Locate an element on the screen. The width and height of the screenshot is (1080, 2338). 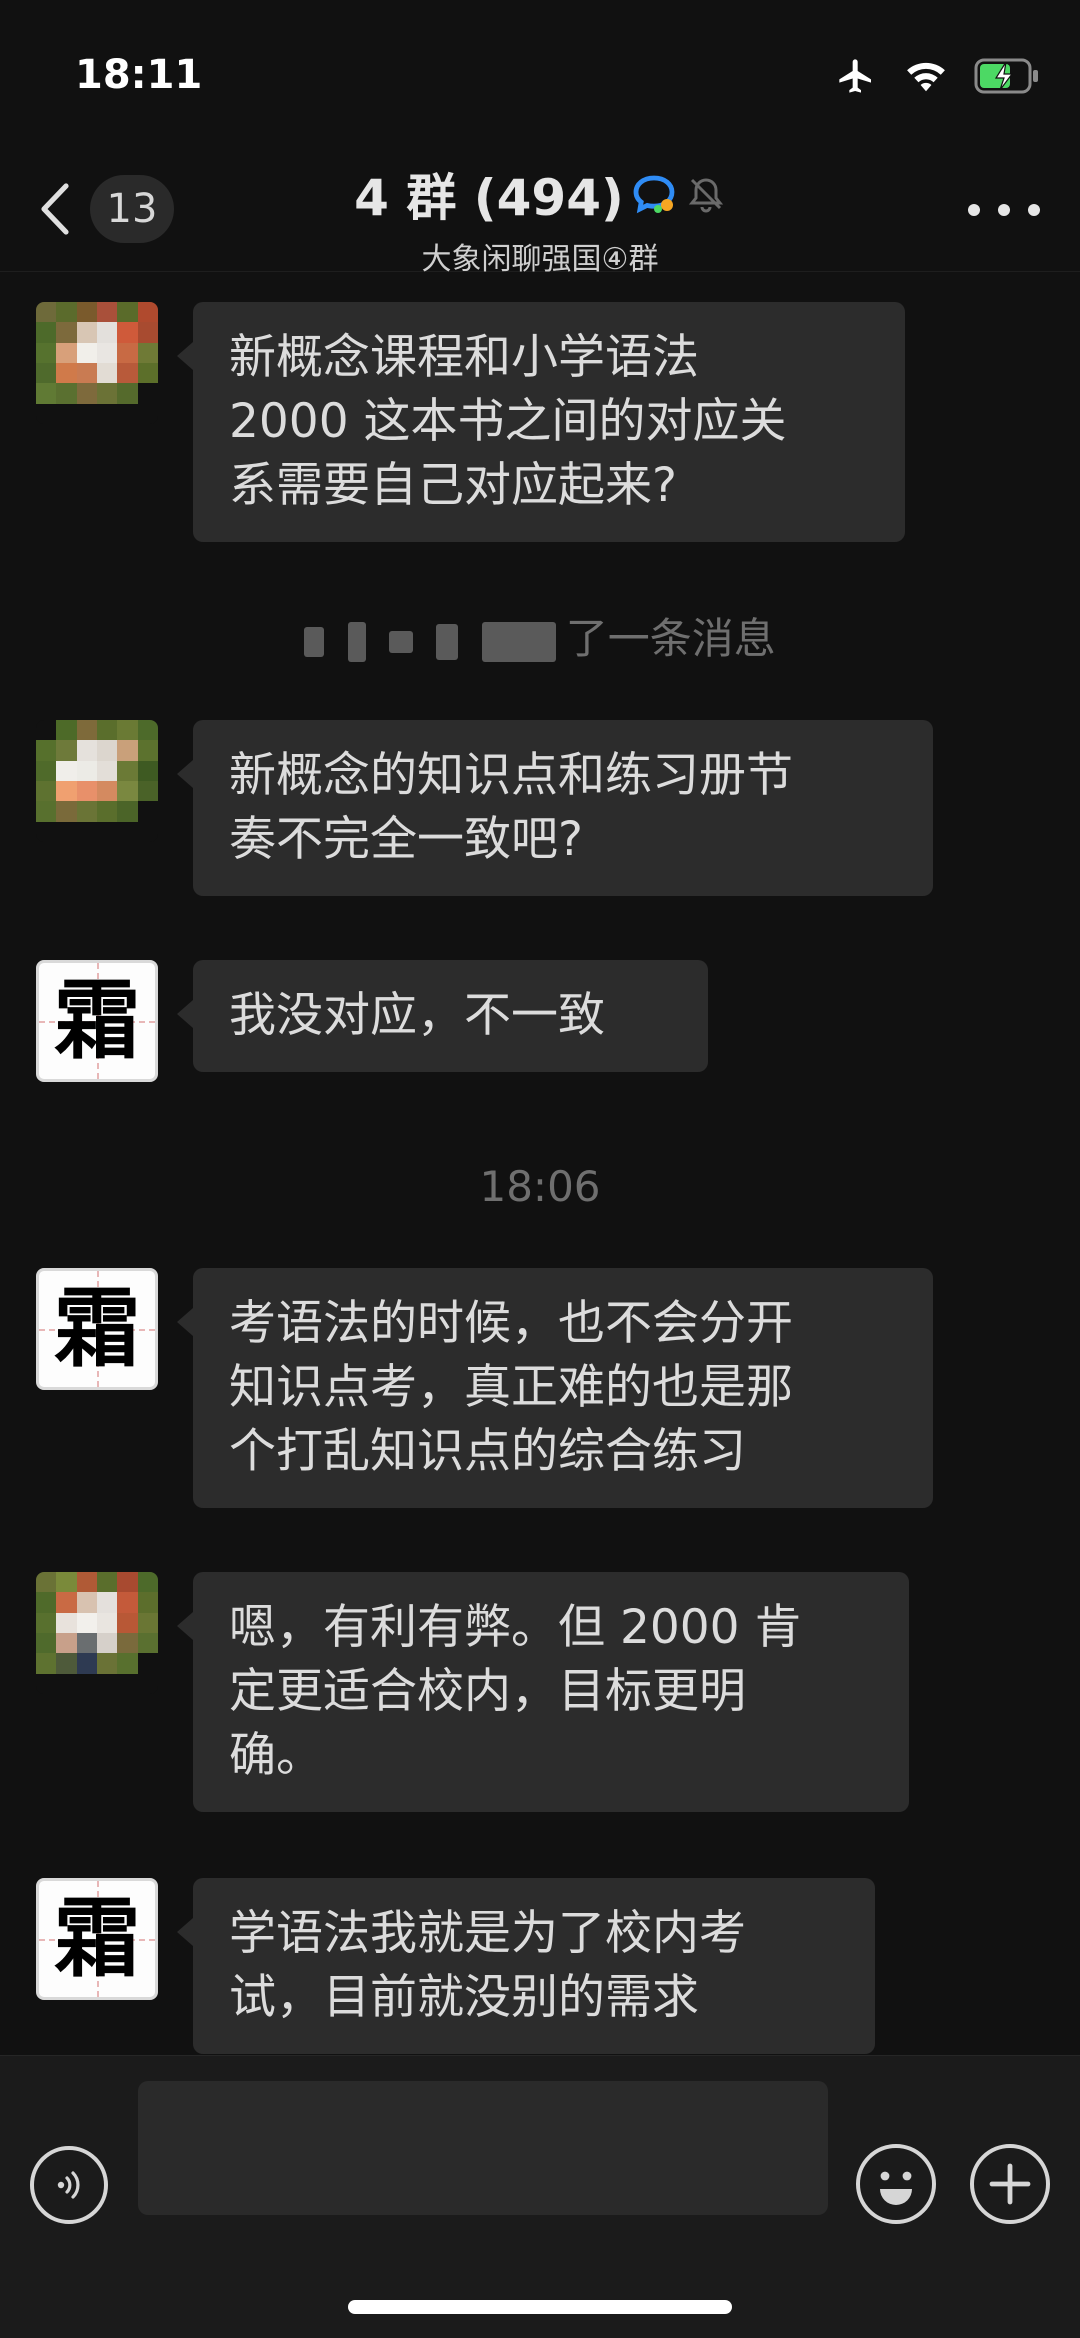
voice-icon is located at coordinates (68, 2185).